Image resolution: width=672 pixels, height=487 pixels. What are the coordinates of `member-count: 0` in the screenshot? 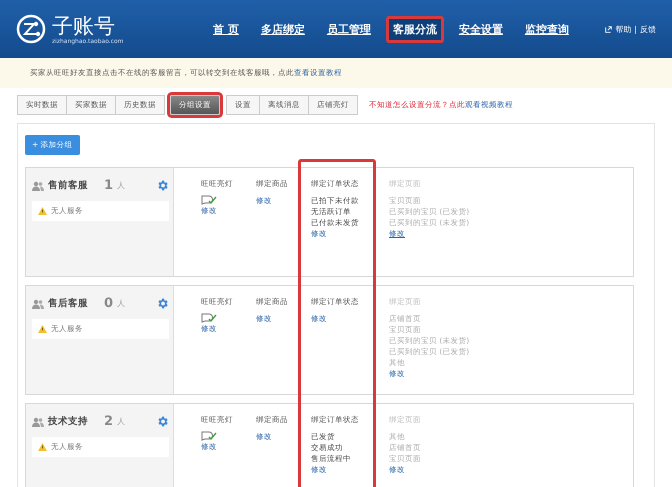 It's located at (109, 303).